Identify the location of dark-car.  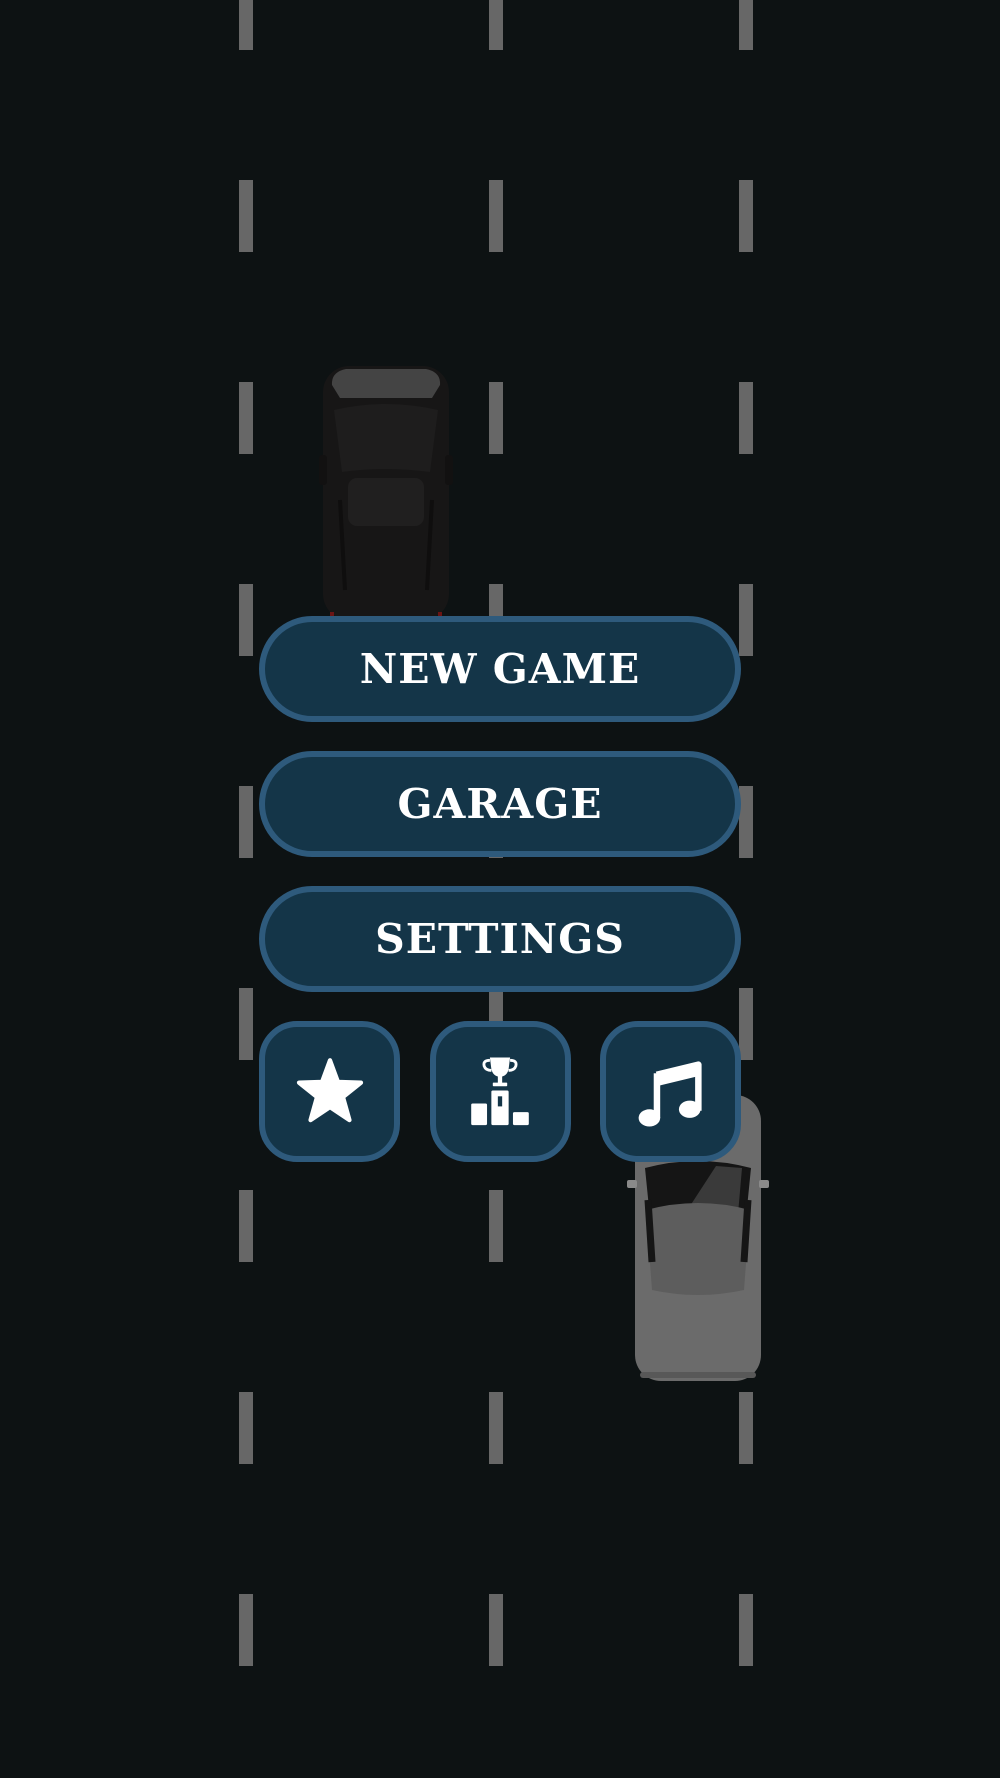
(386, 493).